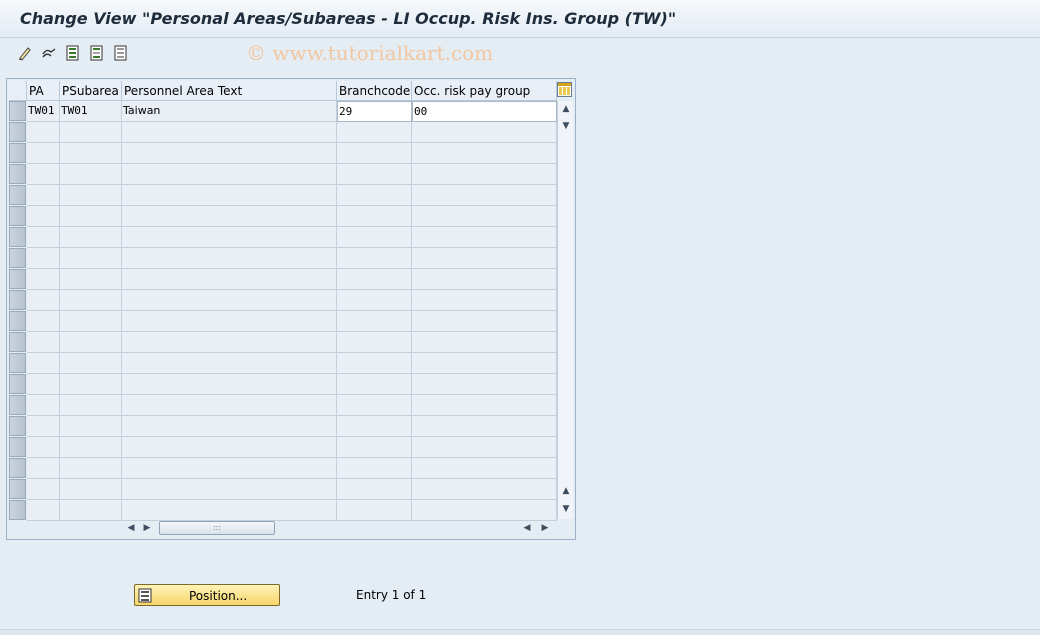 The width and height of the screenshot is (1040, 635). Describe the element at coordinates (147, 528) in the screenshot. I see `scroll-right-icon: ▶` at that location.